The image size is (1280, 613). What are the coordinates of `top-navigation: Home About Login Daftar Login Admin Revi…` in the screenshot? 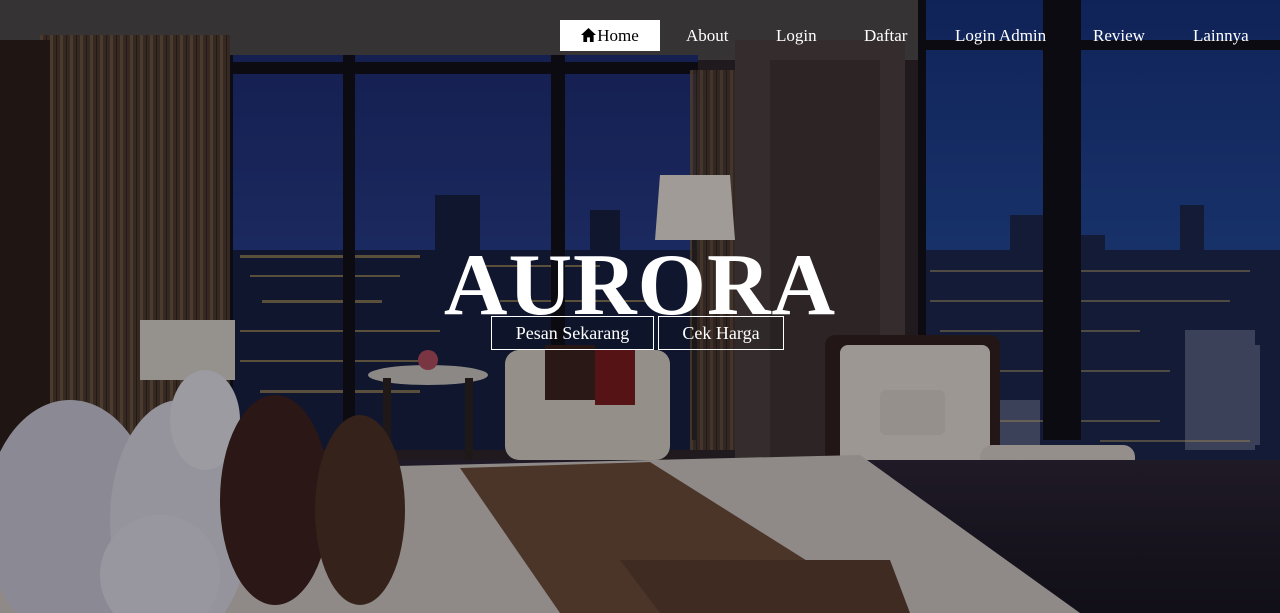 It's located at (640, 36).